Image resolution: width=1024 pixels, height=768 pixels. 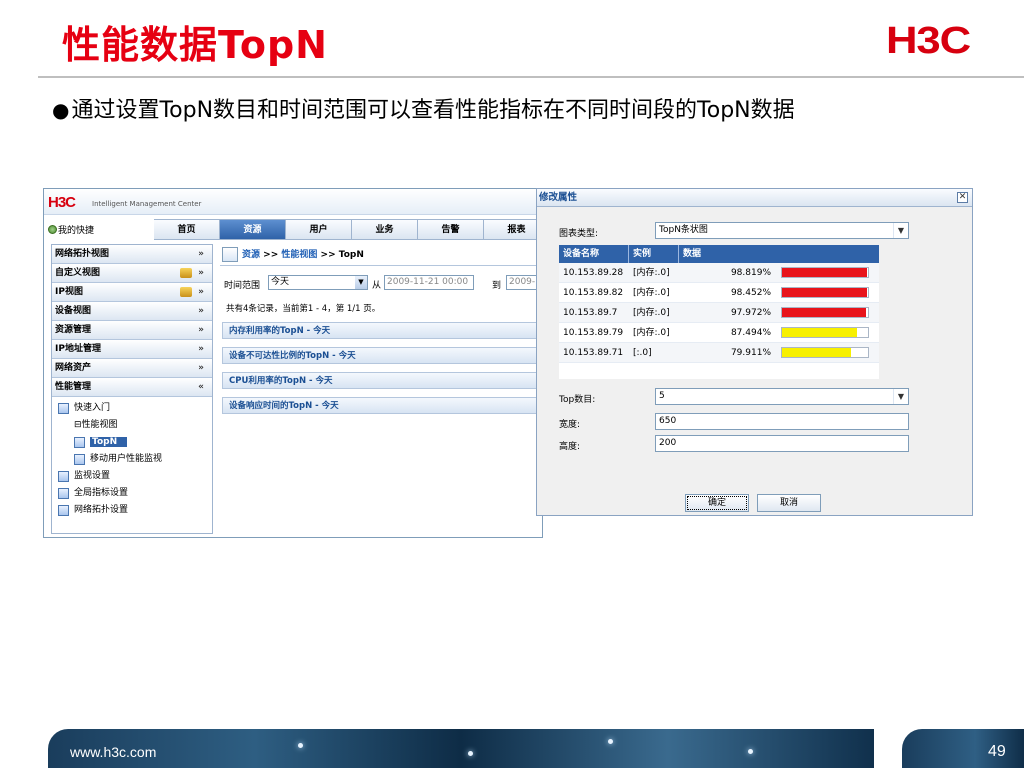 I want to click on cancel-button: 取消, so click(x=789, y=503).